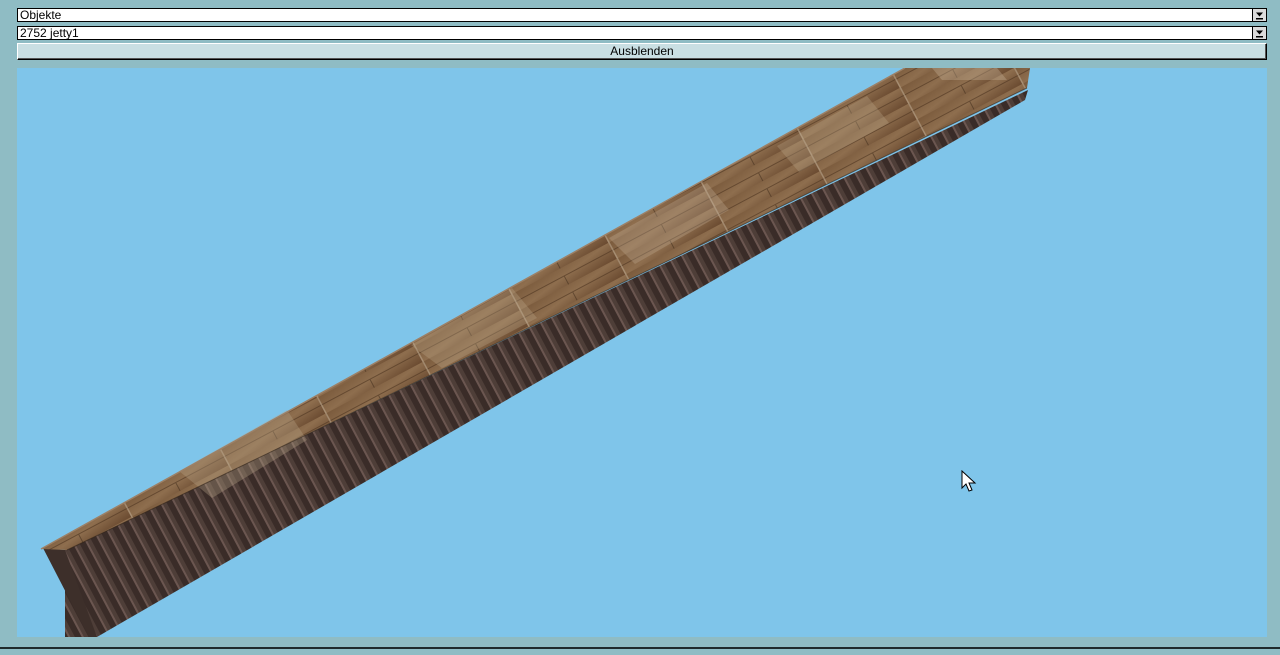 The image size is (1280, 655). Describe the element at coordinates (969, 481) in the screenshot. I see `mouse-pointer-icon` at that location.